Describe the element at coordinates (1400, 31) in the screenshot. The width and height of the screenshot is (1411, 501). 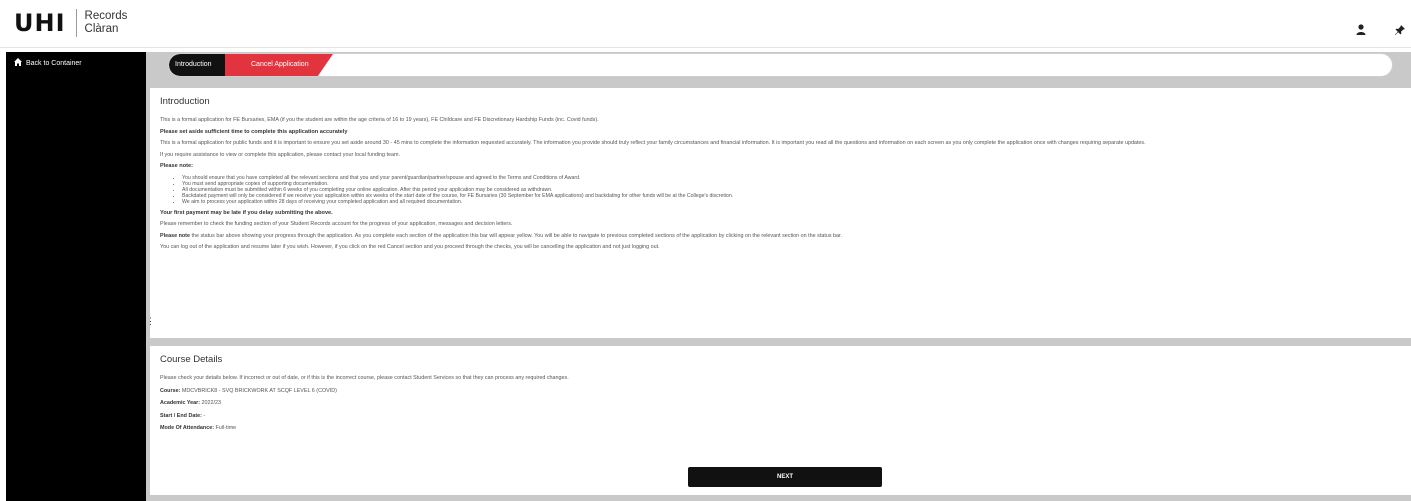
I see `pin-icon` at that location.